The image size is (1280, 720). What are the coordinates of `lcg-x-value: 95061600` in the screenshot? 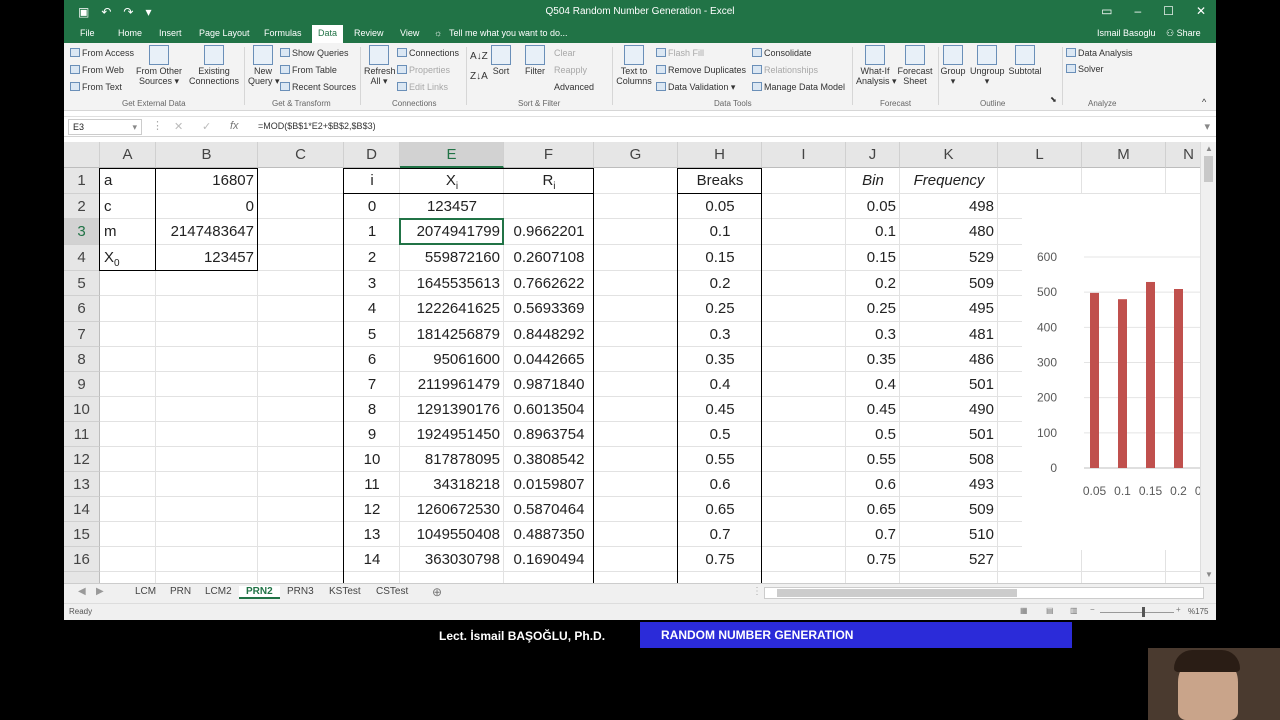 It's located at (452, 359).